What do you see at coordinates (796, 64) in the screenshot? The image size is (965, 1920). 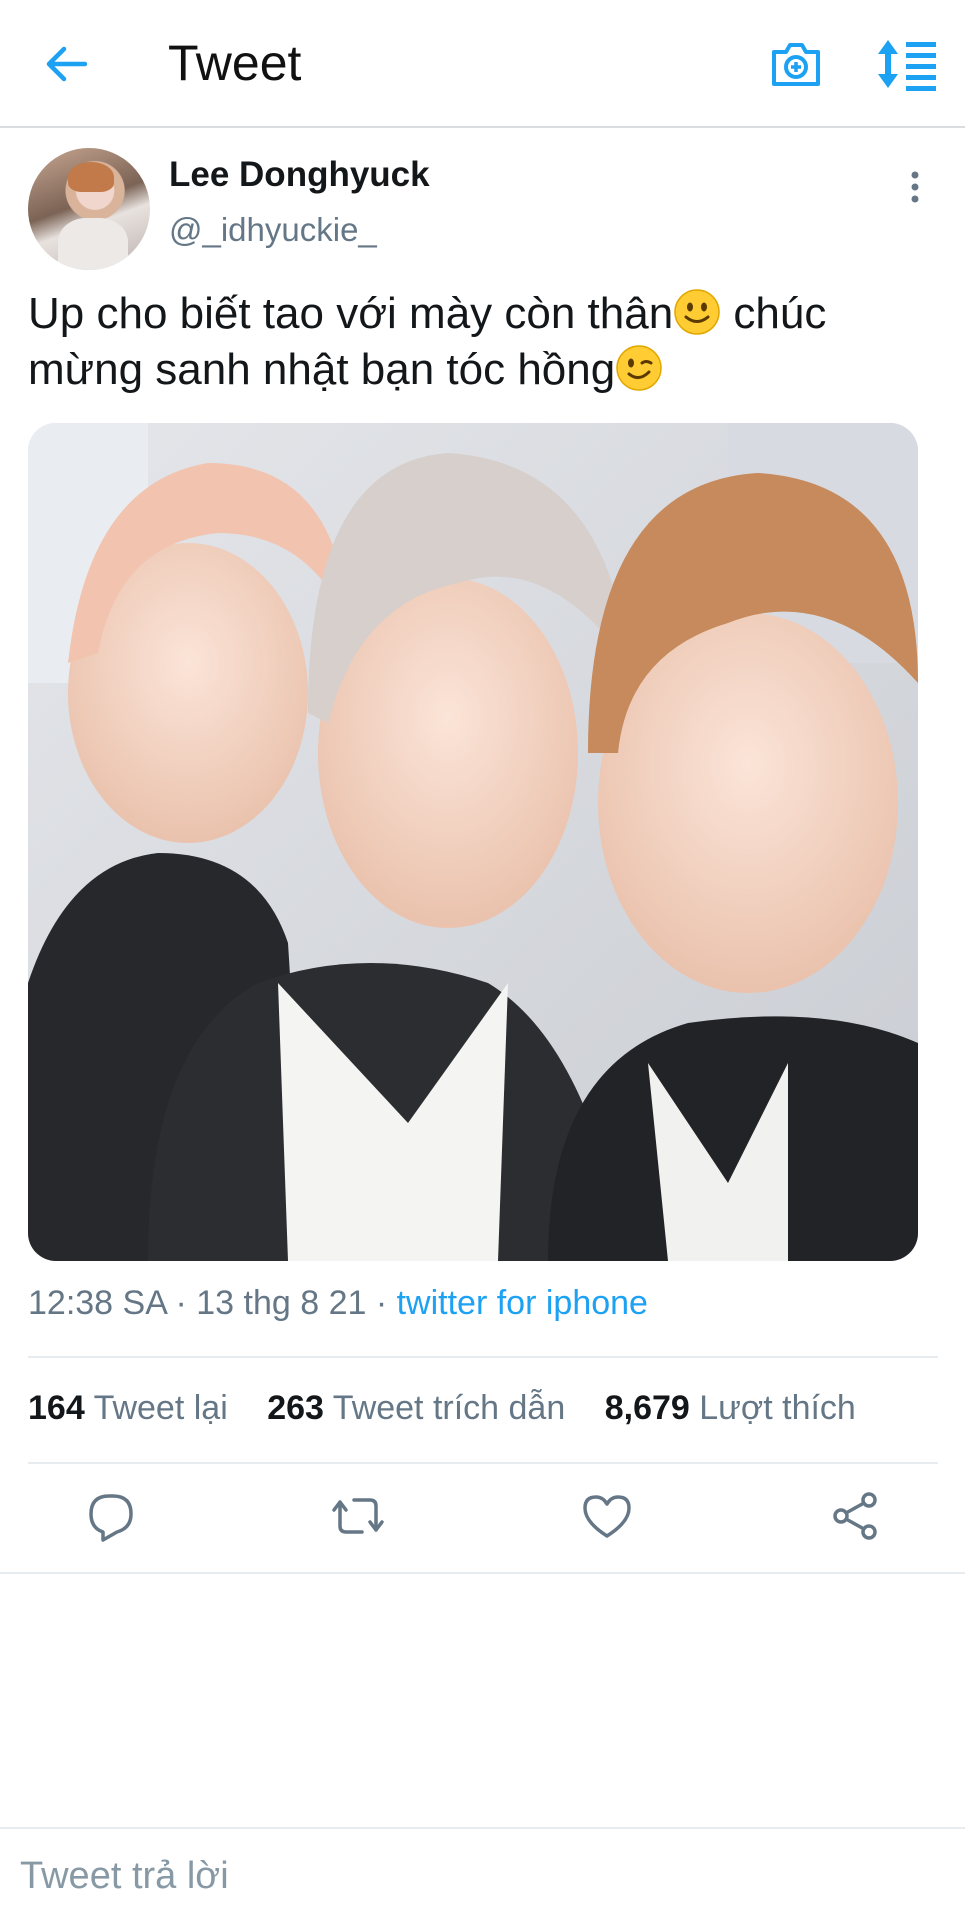 I see `camera-icon` at bounding box center [796, 64].